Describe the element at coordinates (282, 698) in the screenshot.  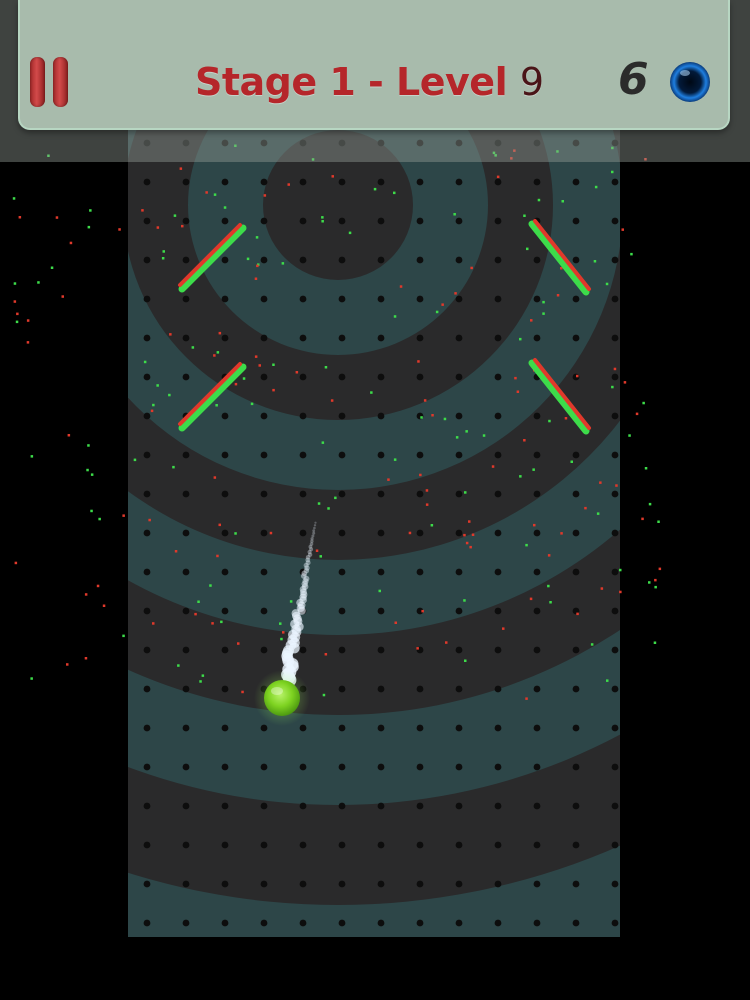
I see `player-ball` at that location.